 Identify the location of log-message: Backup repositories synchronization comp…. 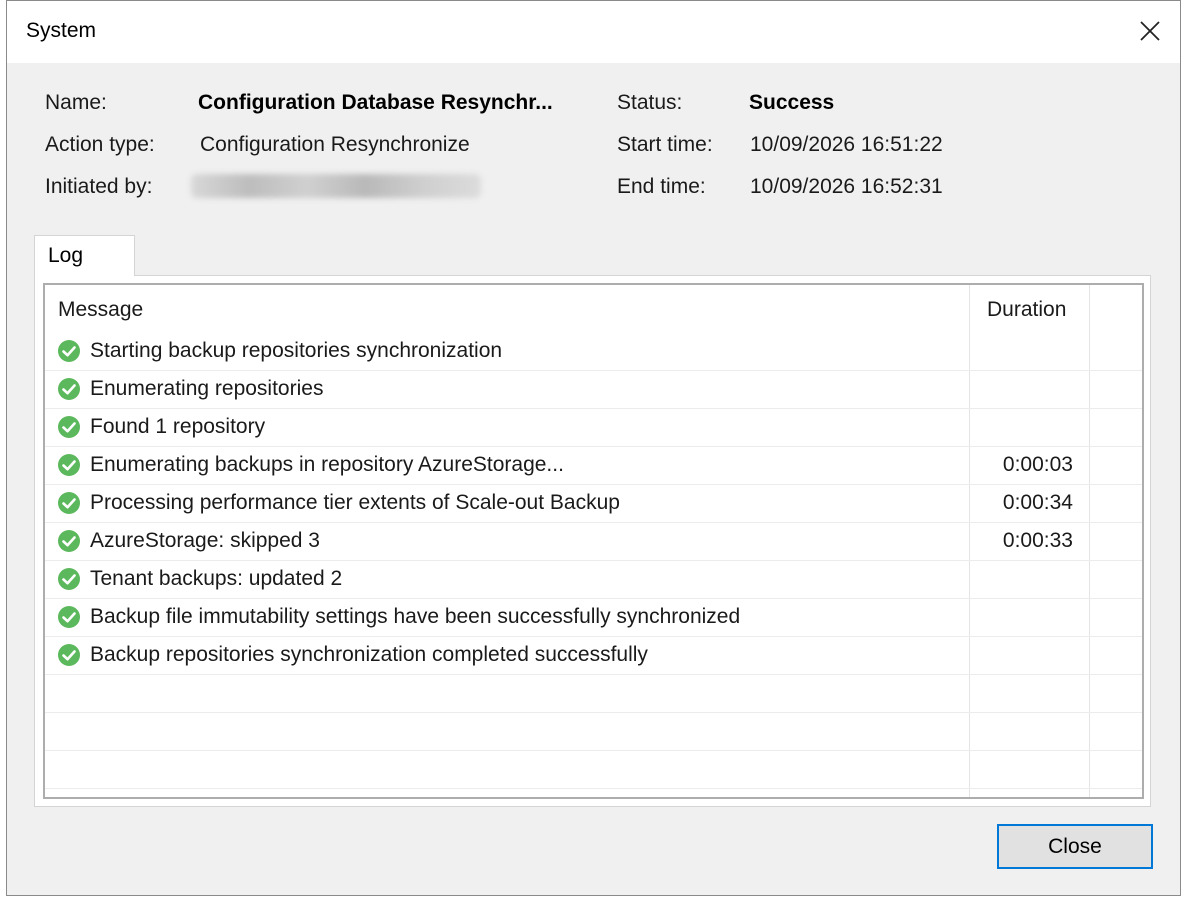
(369, 654).